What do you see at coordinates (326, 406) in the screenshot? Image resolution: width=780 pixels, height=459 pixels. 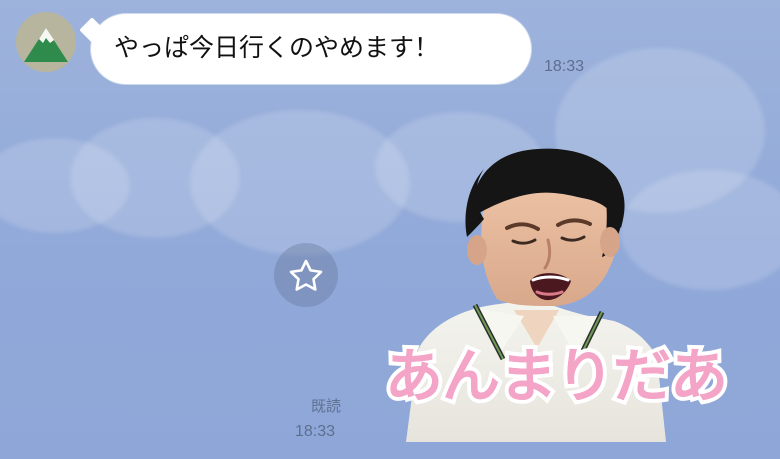 I see `read-receipt-label: 既読` at bounding box center [326, 406].